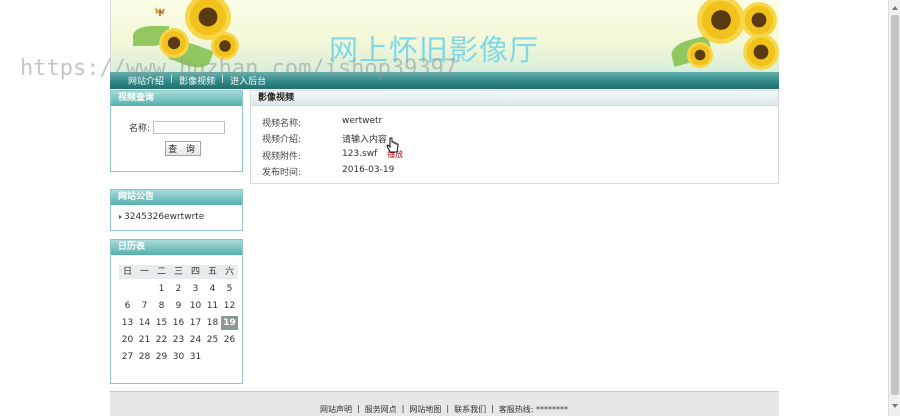  Describe the element at coordinates (324, 138) in the screenshot. I see `detail-row-intro: 视频介绍: 请输入内容` at that location.